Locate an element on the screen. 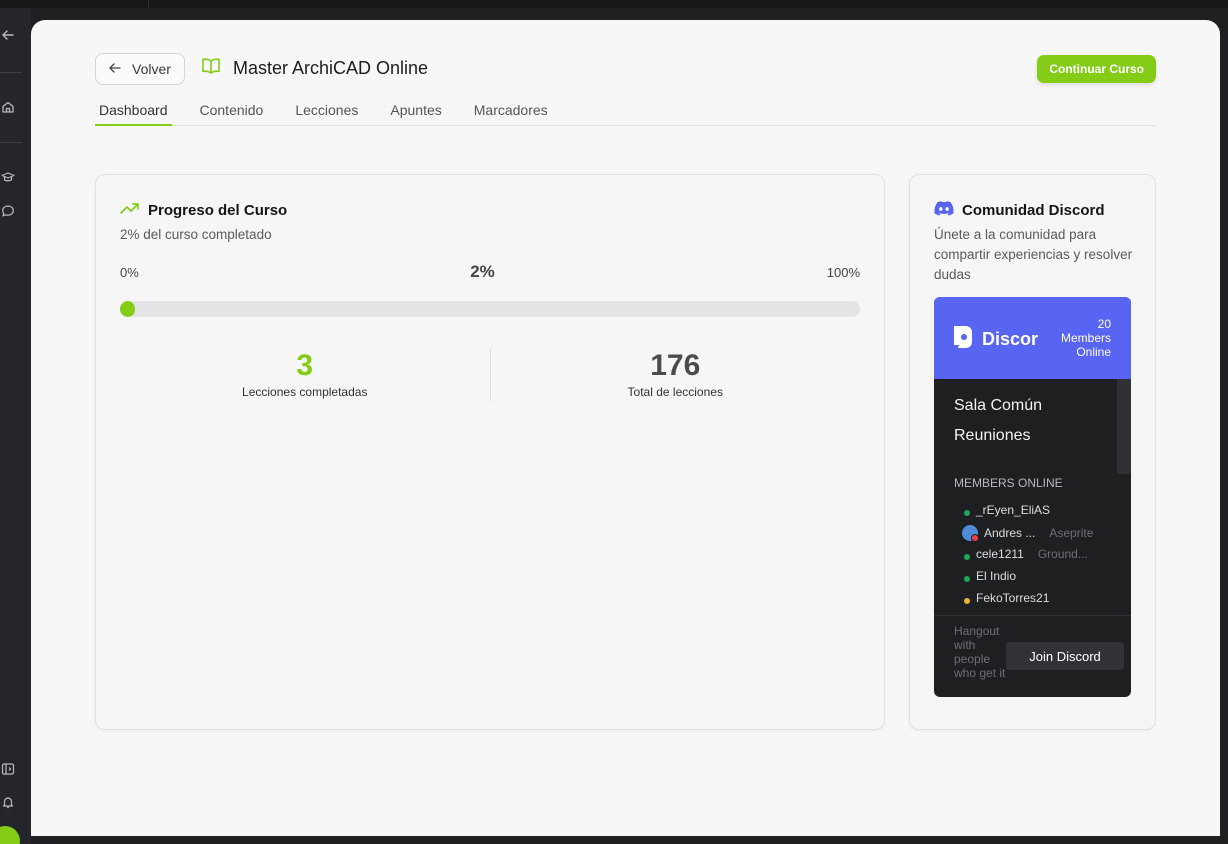 The image size is (1228, 844). members-count-text-1: Members is located at coordinates (1085, 338).